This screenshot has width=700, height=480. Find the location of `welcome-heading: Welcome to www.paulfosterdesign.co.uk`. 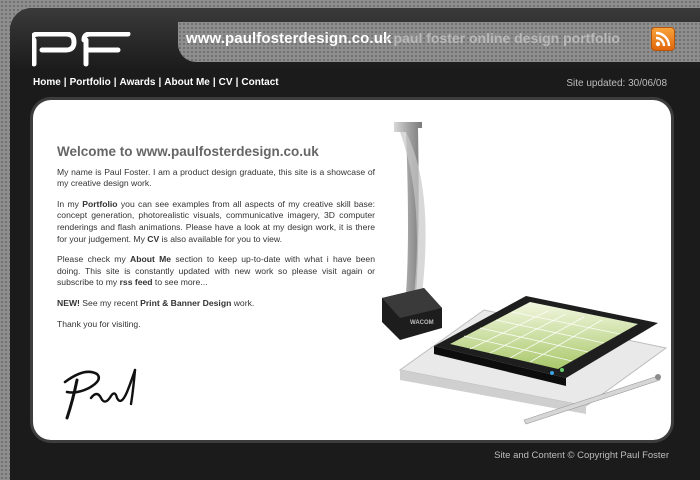

welcome-heading: Welcome to www.paulfosterdesign.co.uk is located at coordinates (188, 151).